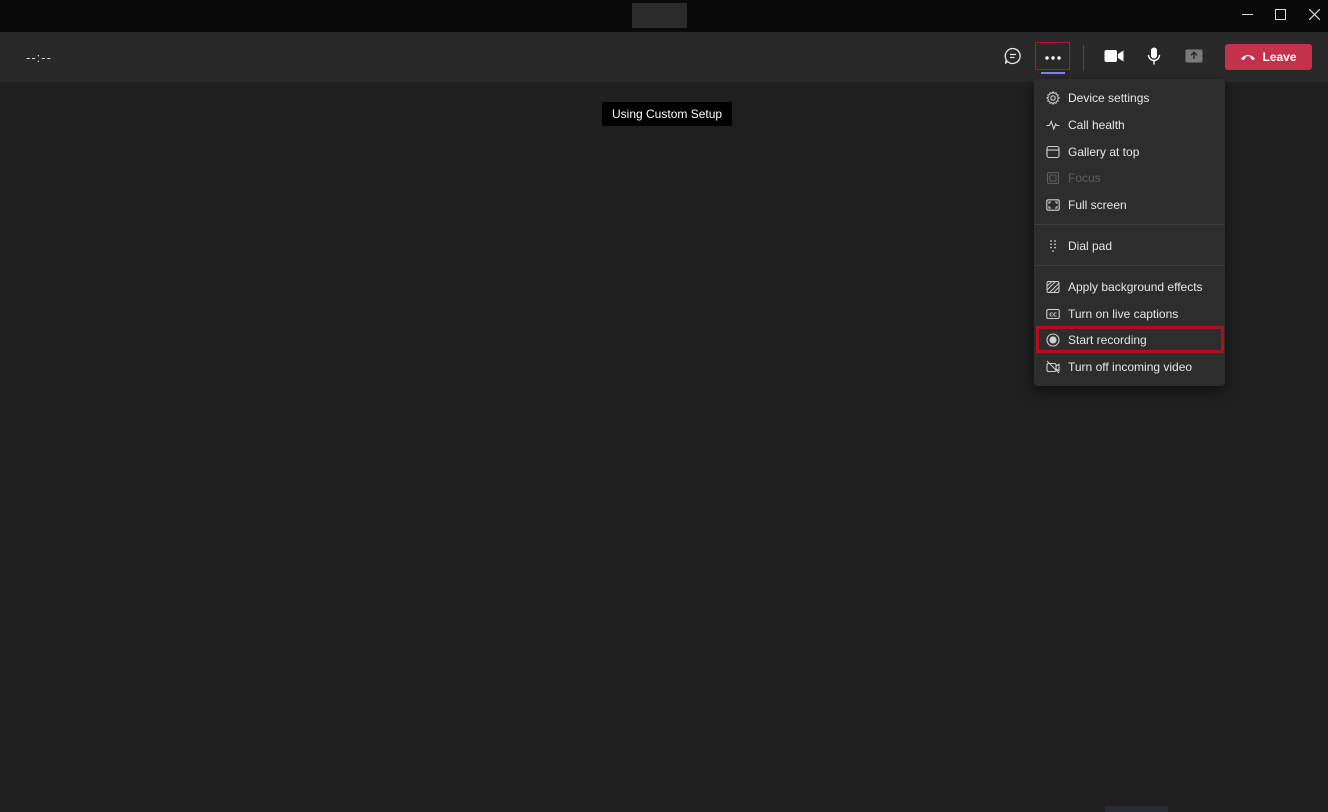 The image size is (1328, 812). Describe the element at coordinates (1129, 125) in the screenshot. I see `menu-item-call-health: Call health` at that location.